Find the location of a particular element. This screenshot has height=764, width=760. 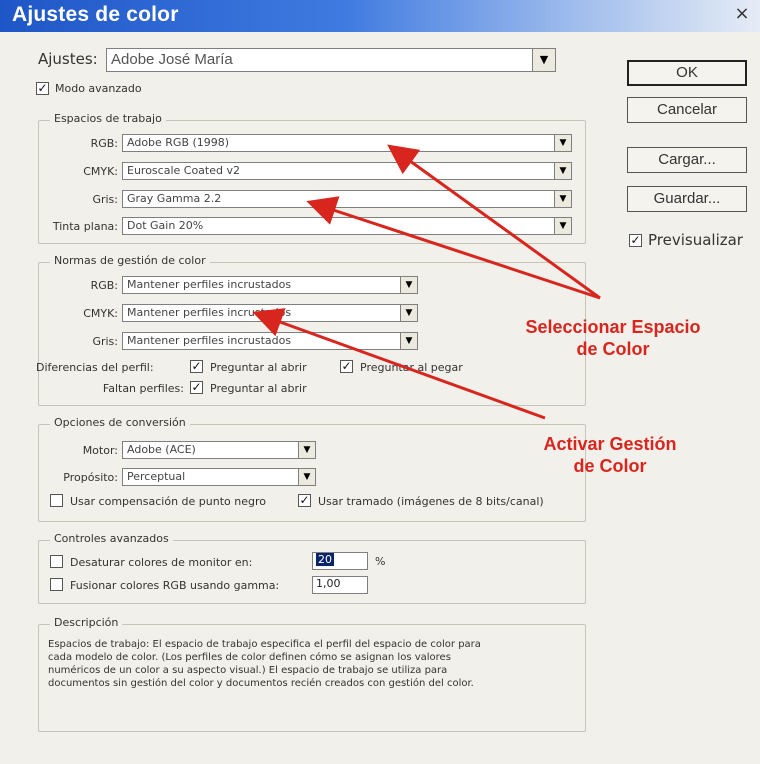

espacios-cmyk-select: Euroscale Coated v2 ▼ is located at coordinates (347, 171).